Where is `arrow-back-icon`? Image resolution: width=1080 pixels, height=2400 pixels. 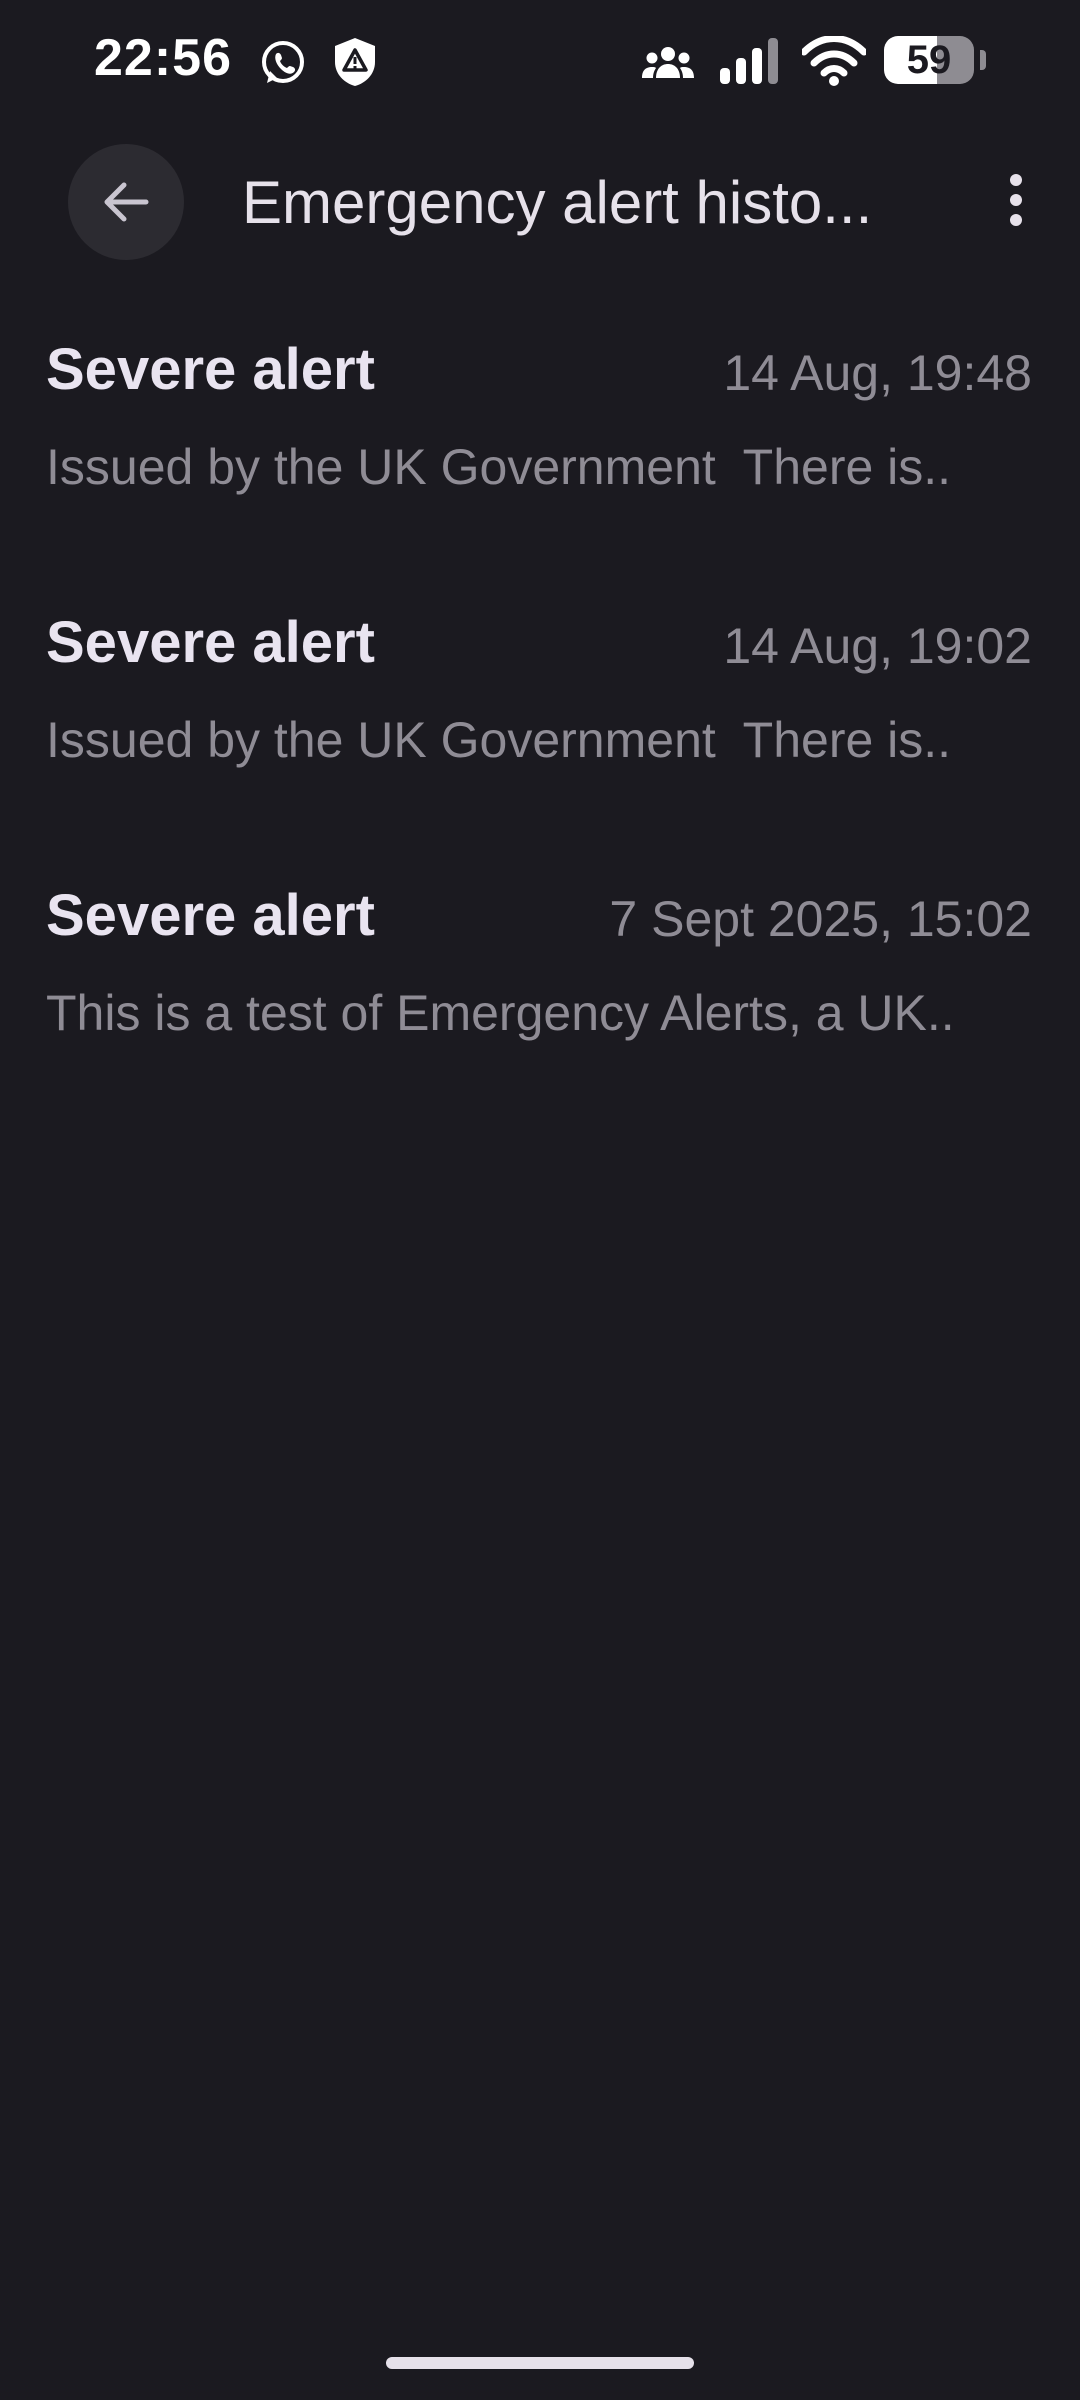 arrow-back-icon is located at coordinates (126, 202).